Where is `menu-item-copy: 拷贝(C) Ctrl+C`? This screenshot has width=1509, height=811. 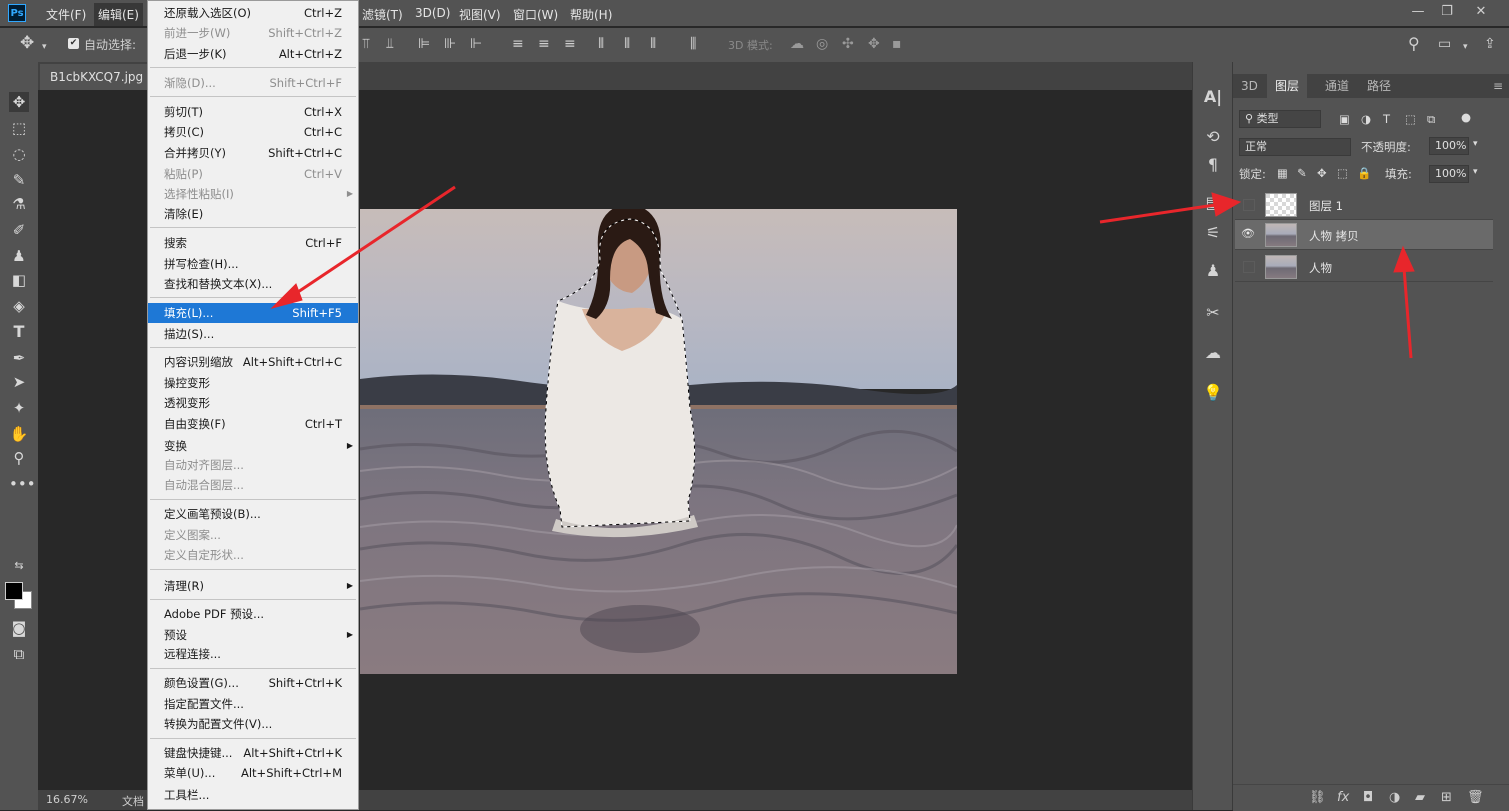
menu-item-copy: 拷贝(C) Ctrl+C is located at coordinates (253, 132).